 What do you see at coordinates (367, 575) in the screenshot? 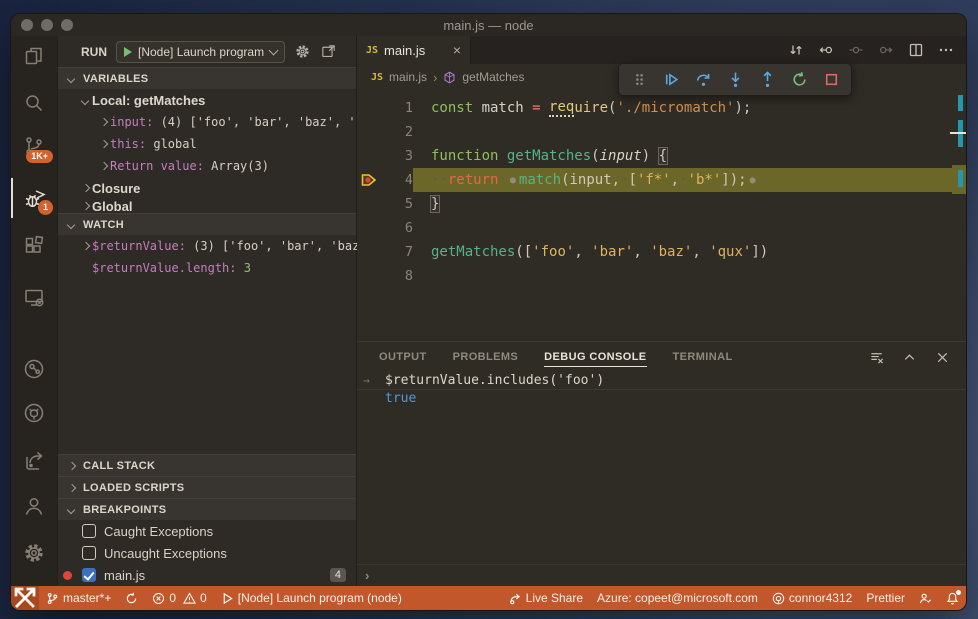
I see `console-prompt-icon: ›` at bounding box center [367, 575].